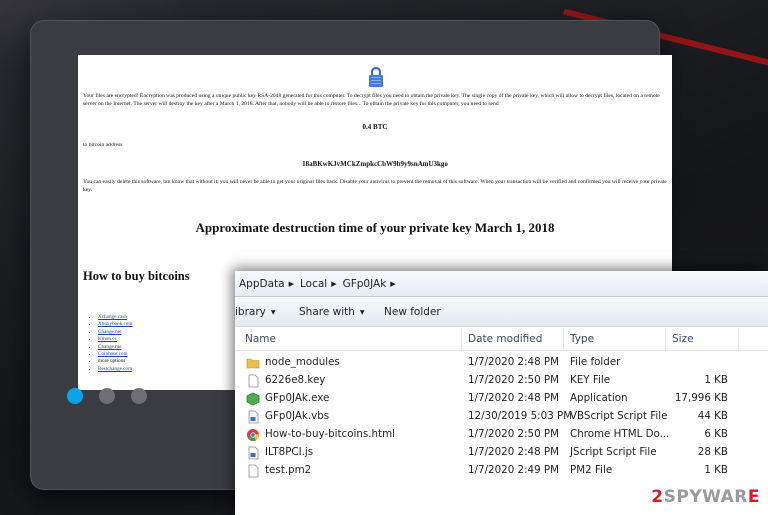 Image resolution: width=768 pixels, height=515 pixels. Describe the element at coordinates (501, 312) in the screenshot. I see `command-bar: ibrary ▼ Share with ▼ New folder` at that location.